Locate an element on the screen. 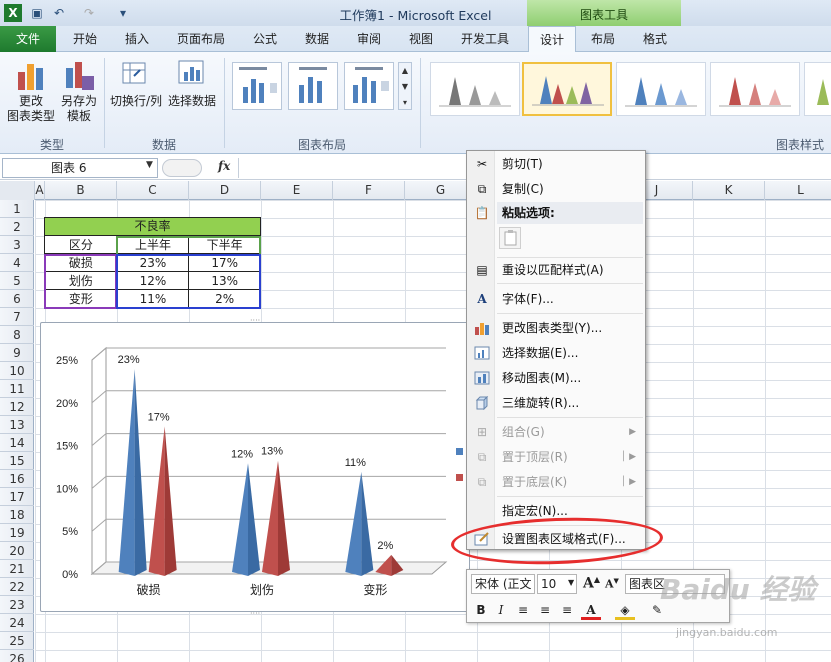 The image size is (831, 662). shrink-font-icon: A▼ is located at coordinates (612, 583).